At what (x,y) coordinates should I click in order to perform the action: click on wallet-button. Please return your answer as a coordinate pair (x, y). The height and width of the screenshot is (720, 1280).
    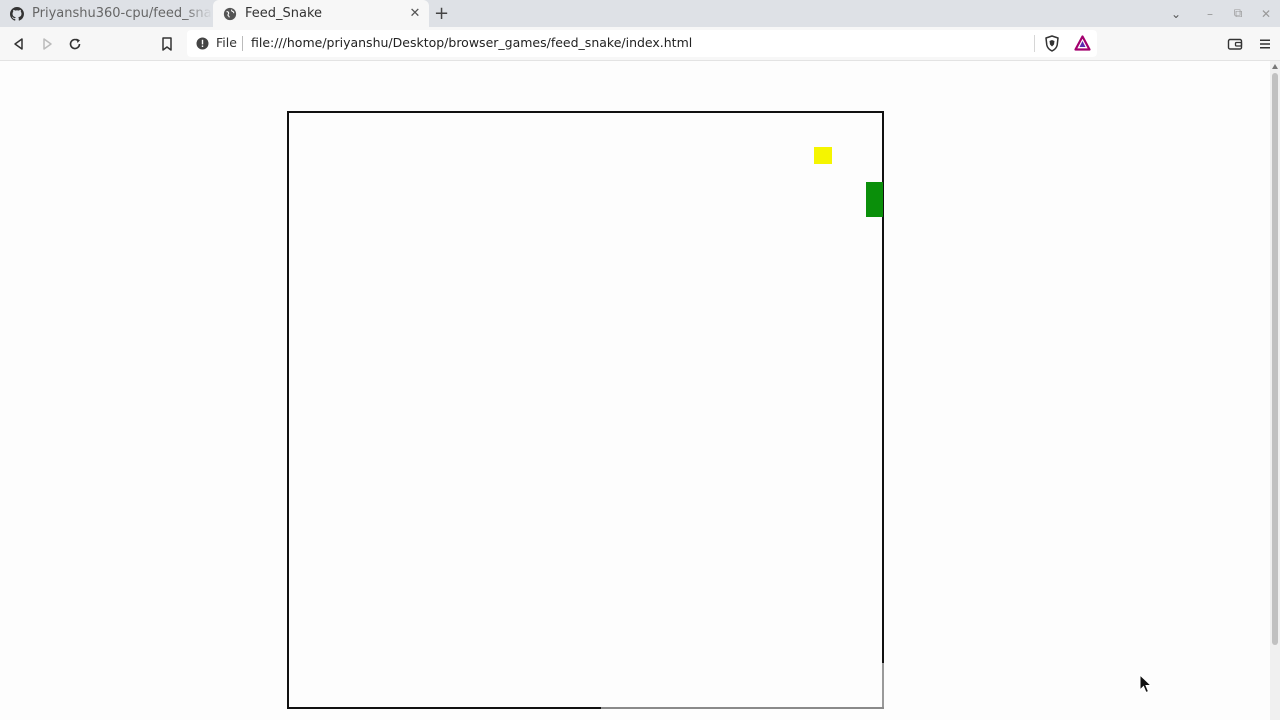
    Looking at the image, I should click on (1235, 44).